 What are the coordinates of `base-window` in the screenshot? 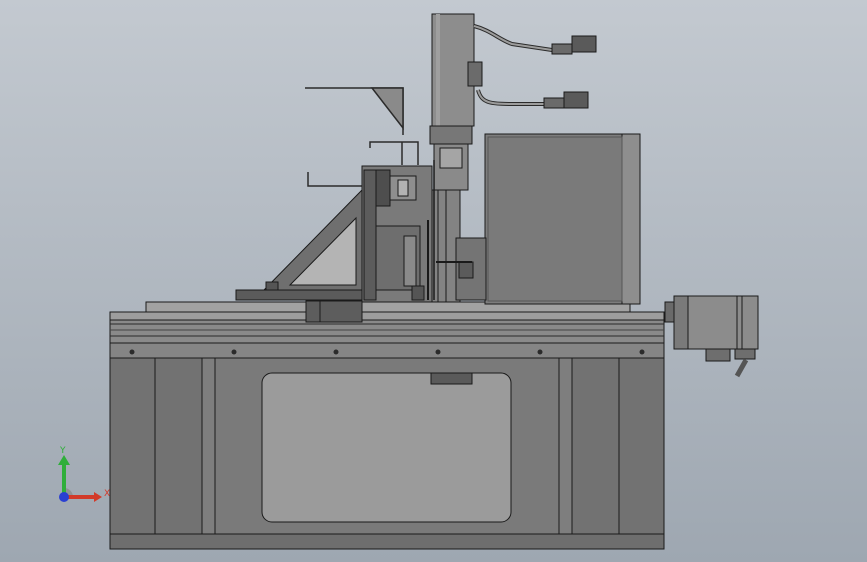 It's located at (386, 447).